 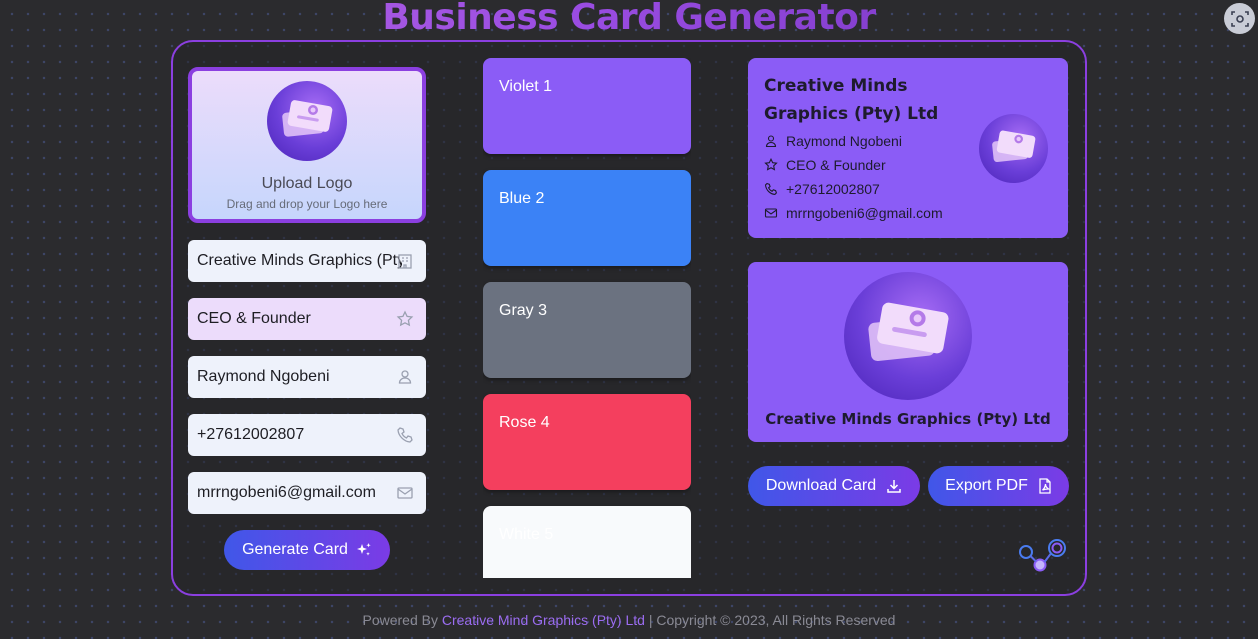 I want to click on export-pdf-button: Export PDF, so click(x=998, y=486).